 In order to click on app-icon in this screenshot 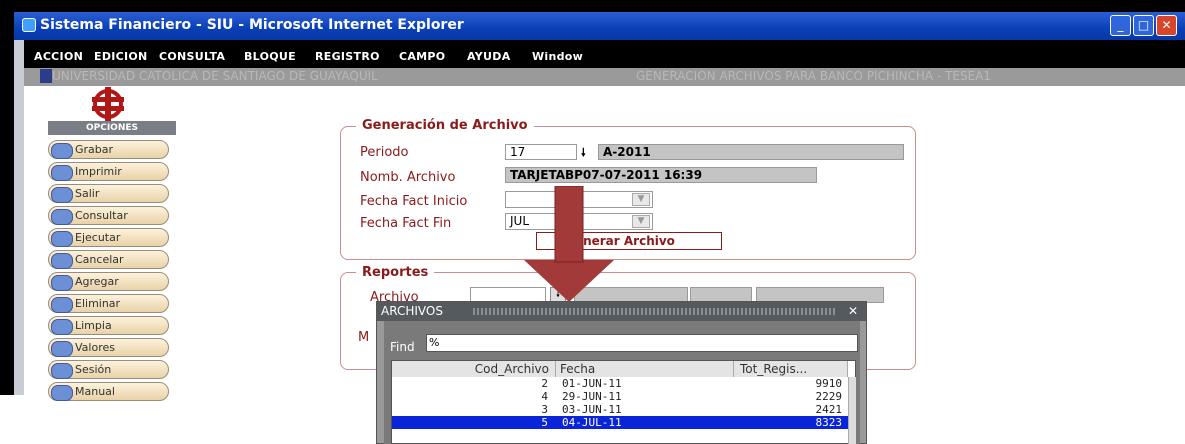, I will do `click(46, 76)`.